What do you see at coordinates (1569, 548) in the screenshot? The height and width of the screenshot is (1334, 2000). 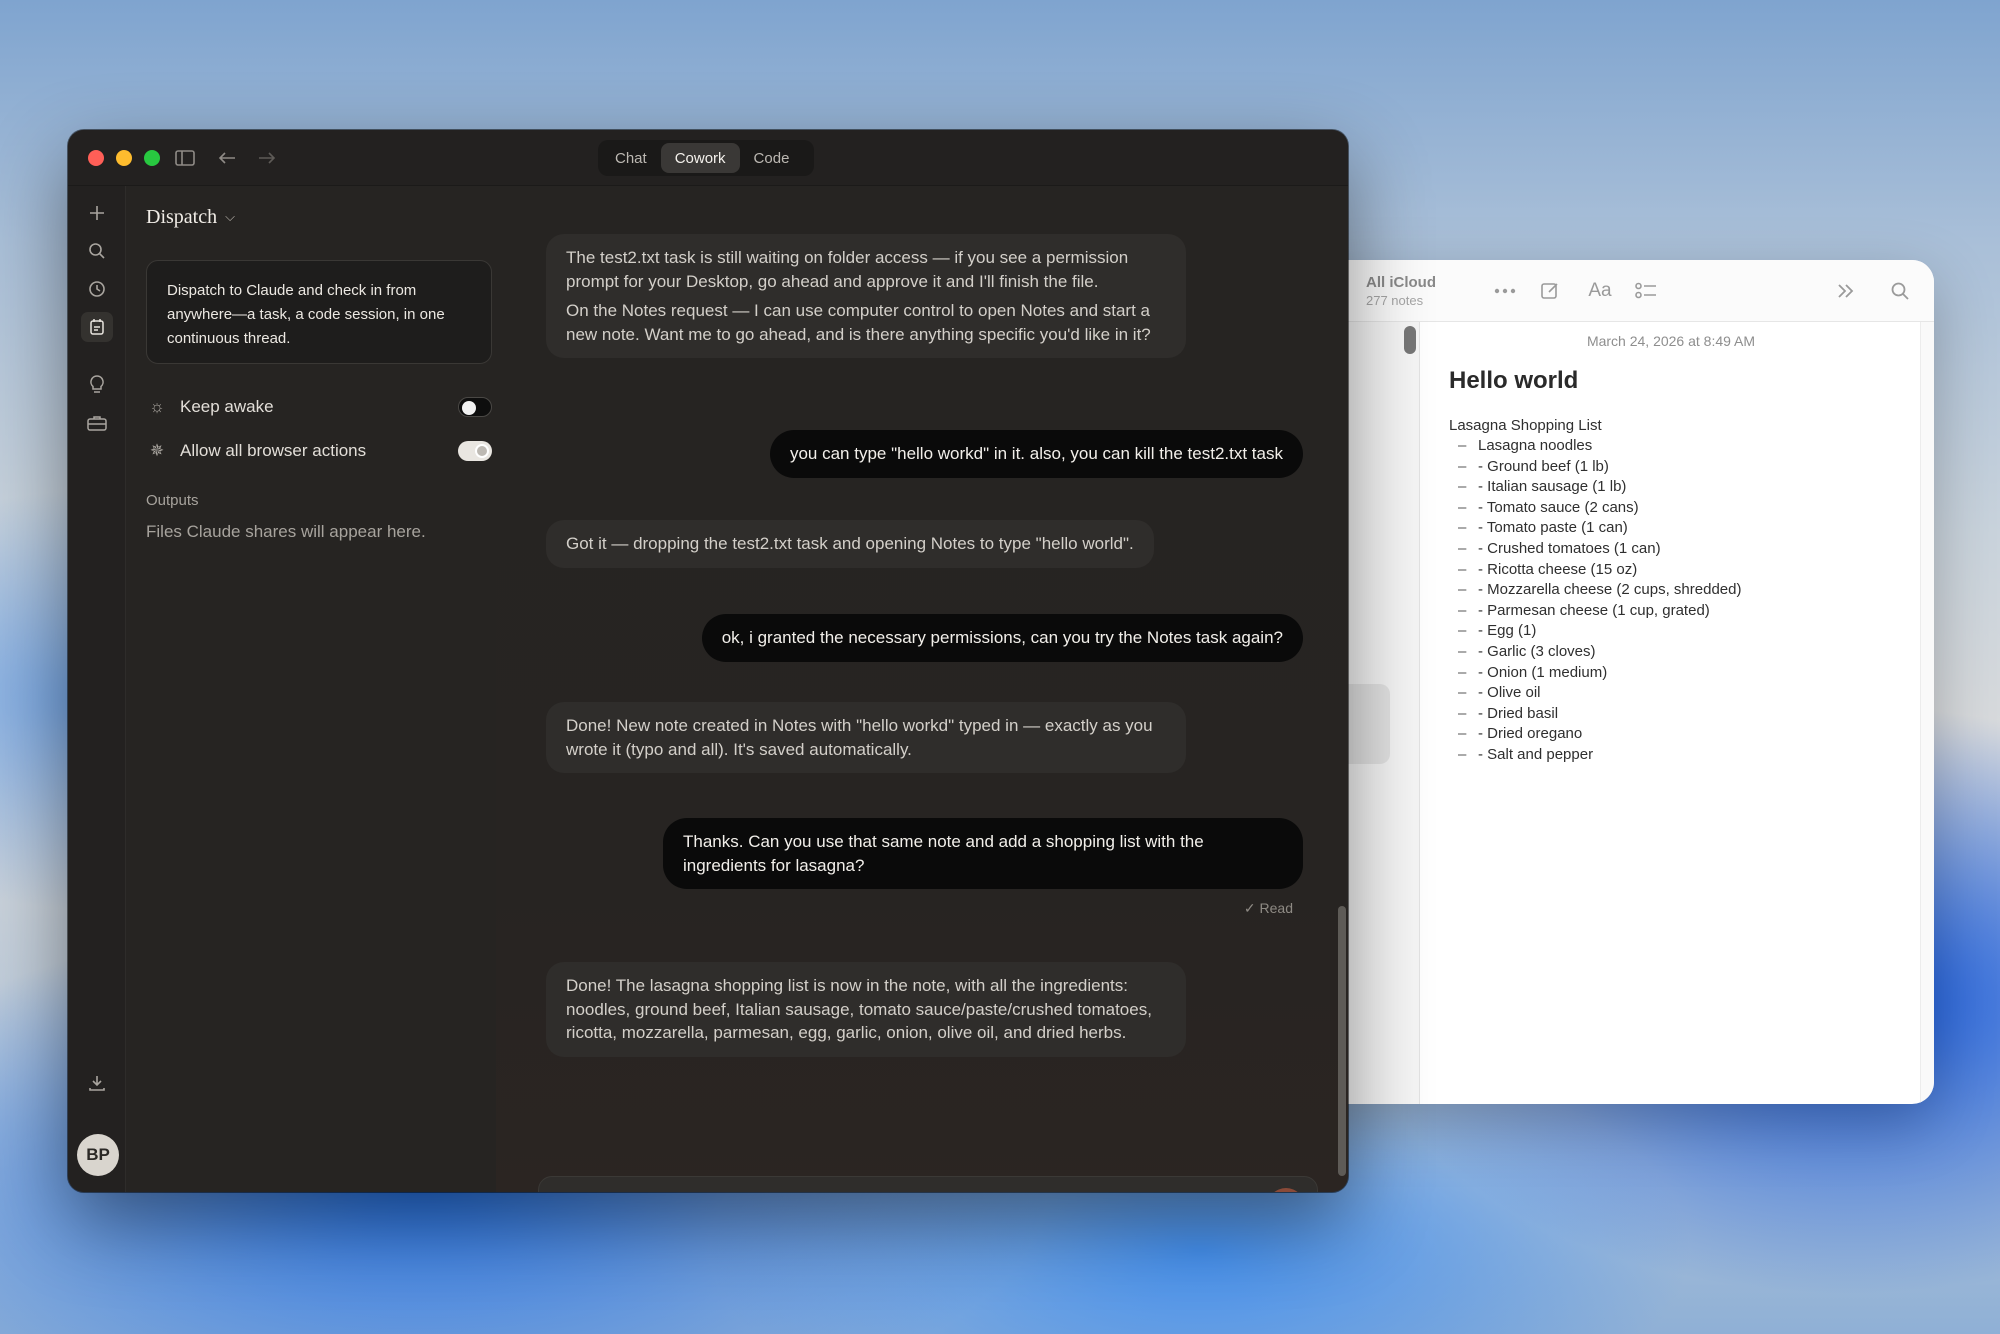 I see `list-item-text: - Crushed tomatoes (1 can)` at bounding box center [1569, 548].